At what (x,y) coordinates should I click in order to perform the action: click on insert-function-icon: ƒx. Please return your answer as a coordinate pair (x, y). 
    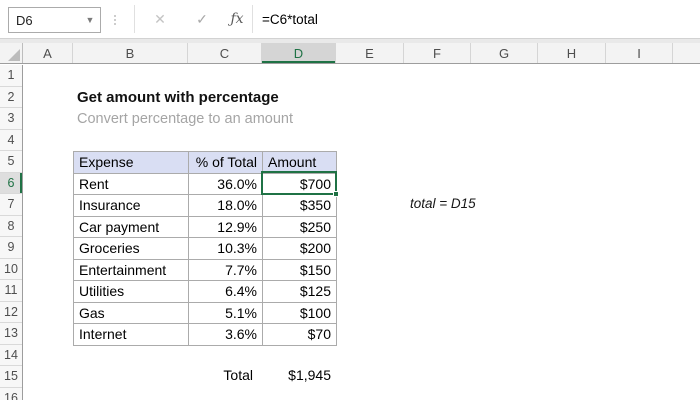
    Looking at the image, I should click on (237, 19).